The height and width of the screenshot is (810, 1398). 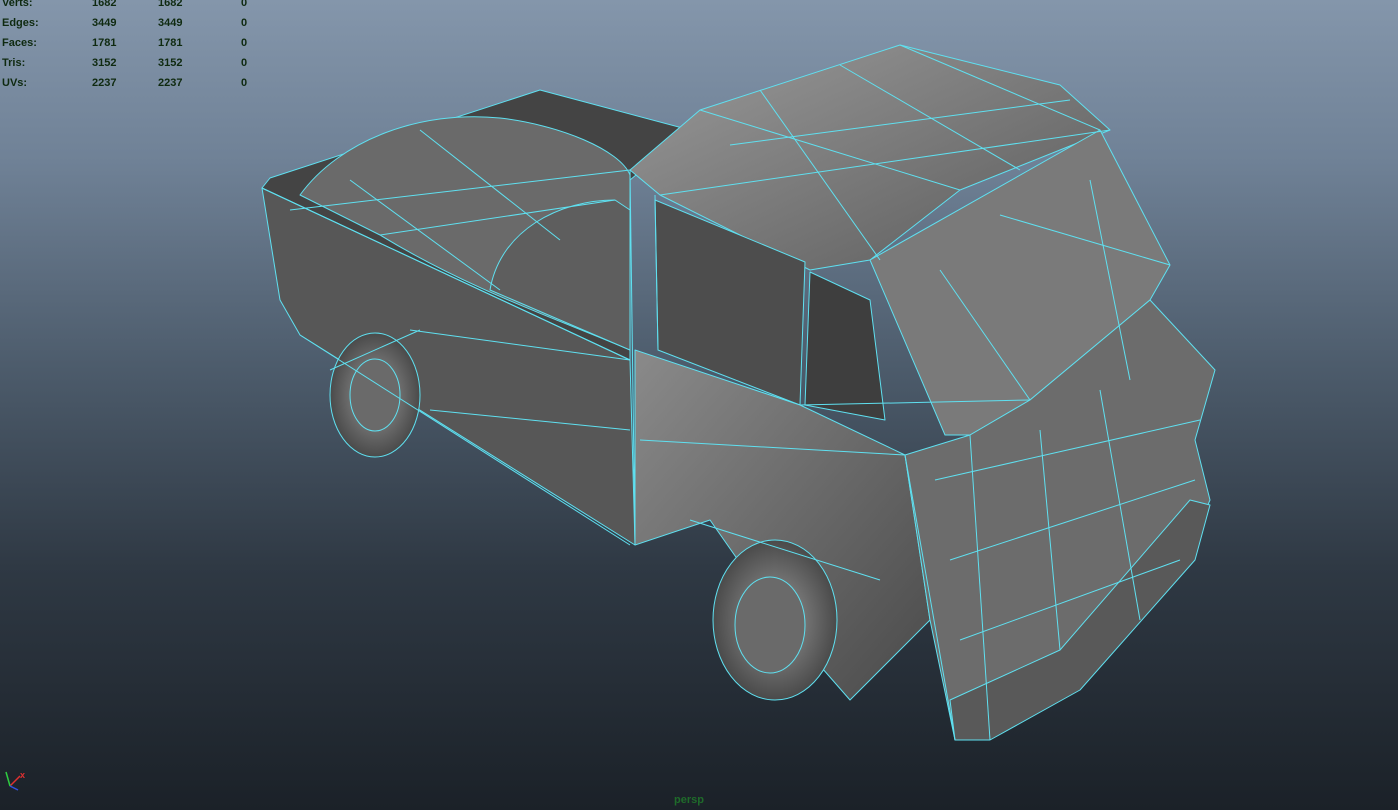 I want to click on hud-label: Tris:, so click(x=14, y=63).